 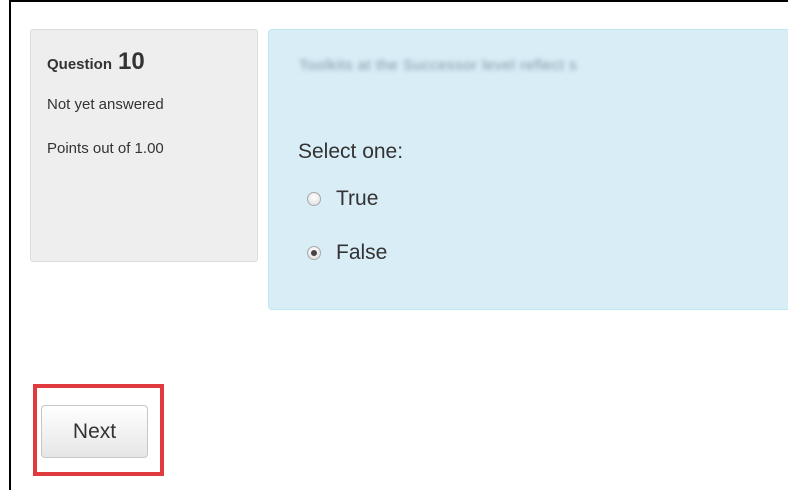 I want to click on answer-label-true: True, so click(x=357, y=199).